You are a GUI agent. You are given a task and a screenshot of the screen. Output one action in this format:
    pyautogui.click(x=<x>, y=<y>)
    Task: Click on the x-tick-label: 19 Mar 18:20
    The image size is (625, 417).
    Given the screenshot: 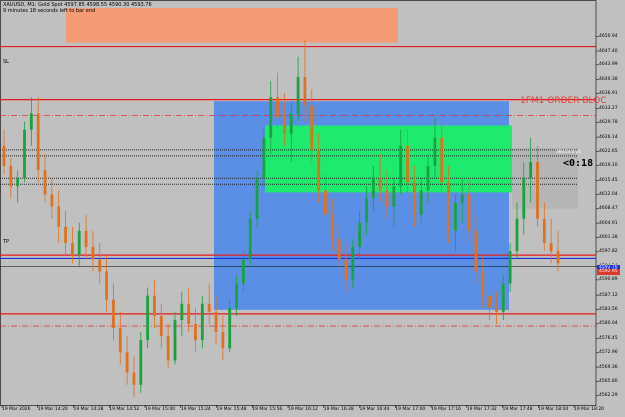 What is the action you would take?
    pyautogui.click(x=589, y=409)
    